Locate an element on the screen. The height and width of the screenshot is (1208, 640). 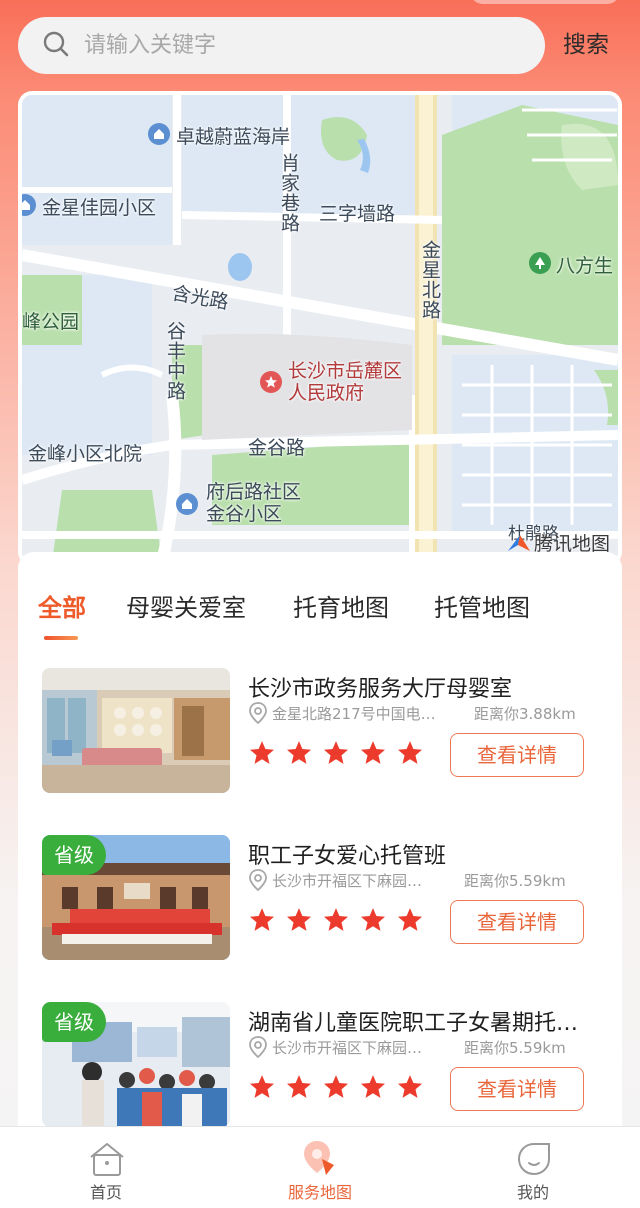
map-label-jinxing-north-road: 金星北路 is located at coordinates (430, 280).